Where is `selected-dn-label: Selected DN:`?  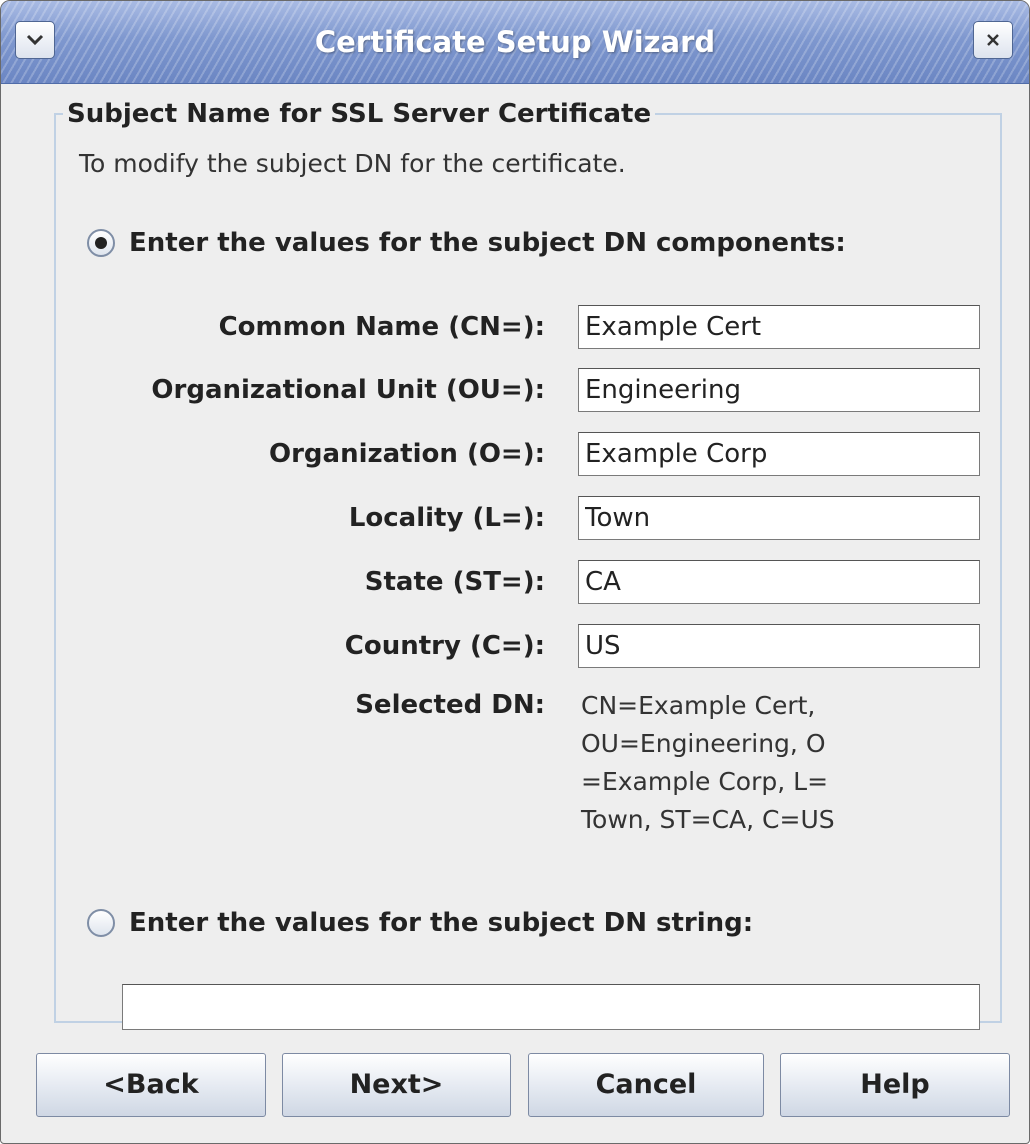
selected-dn-label: Selected DN: is located at coordinates (450, 705).